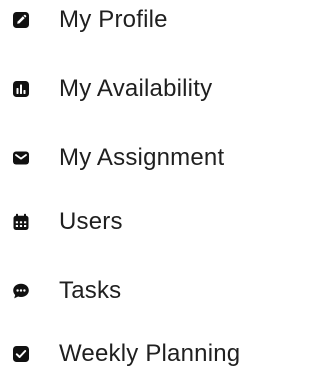  What do you see at coordinates (21, 354) in the screenshot?
I see `checkbox-checked-icon` at bounding box center [21, 354].